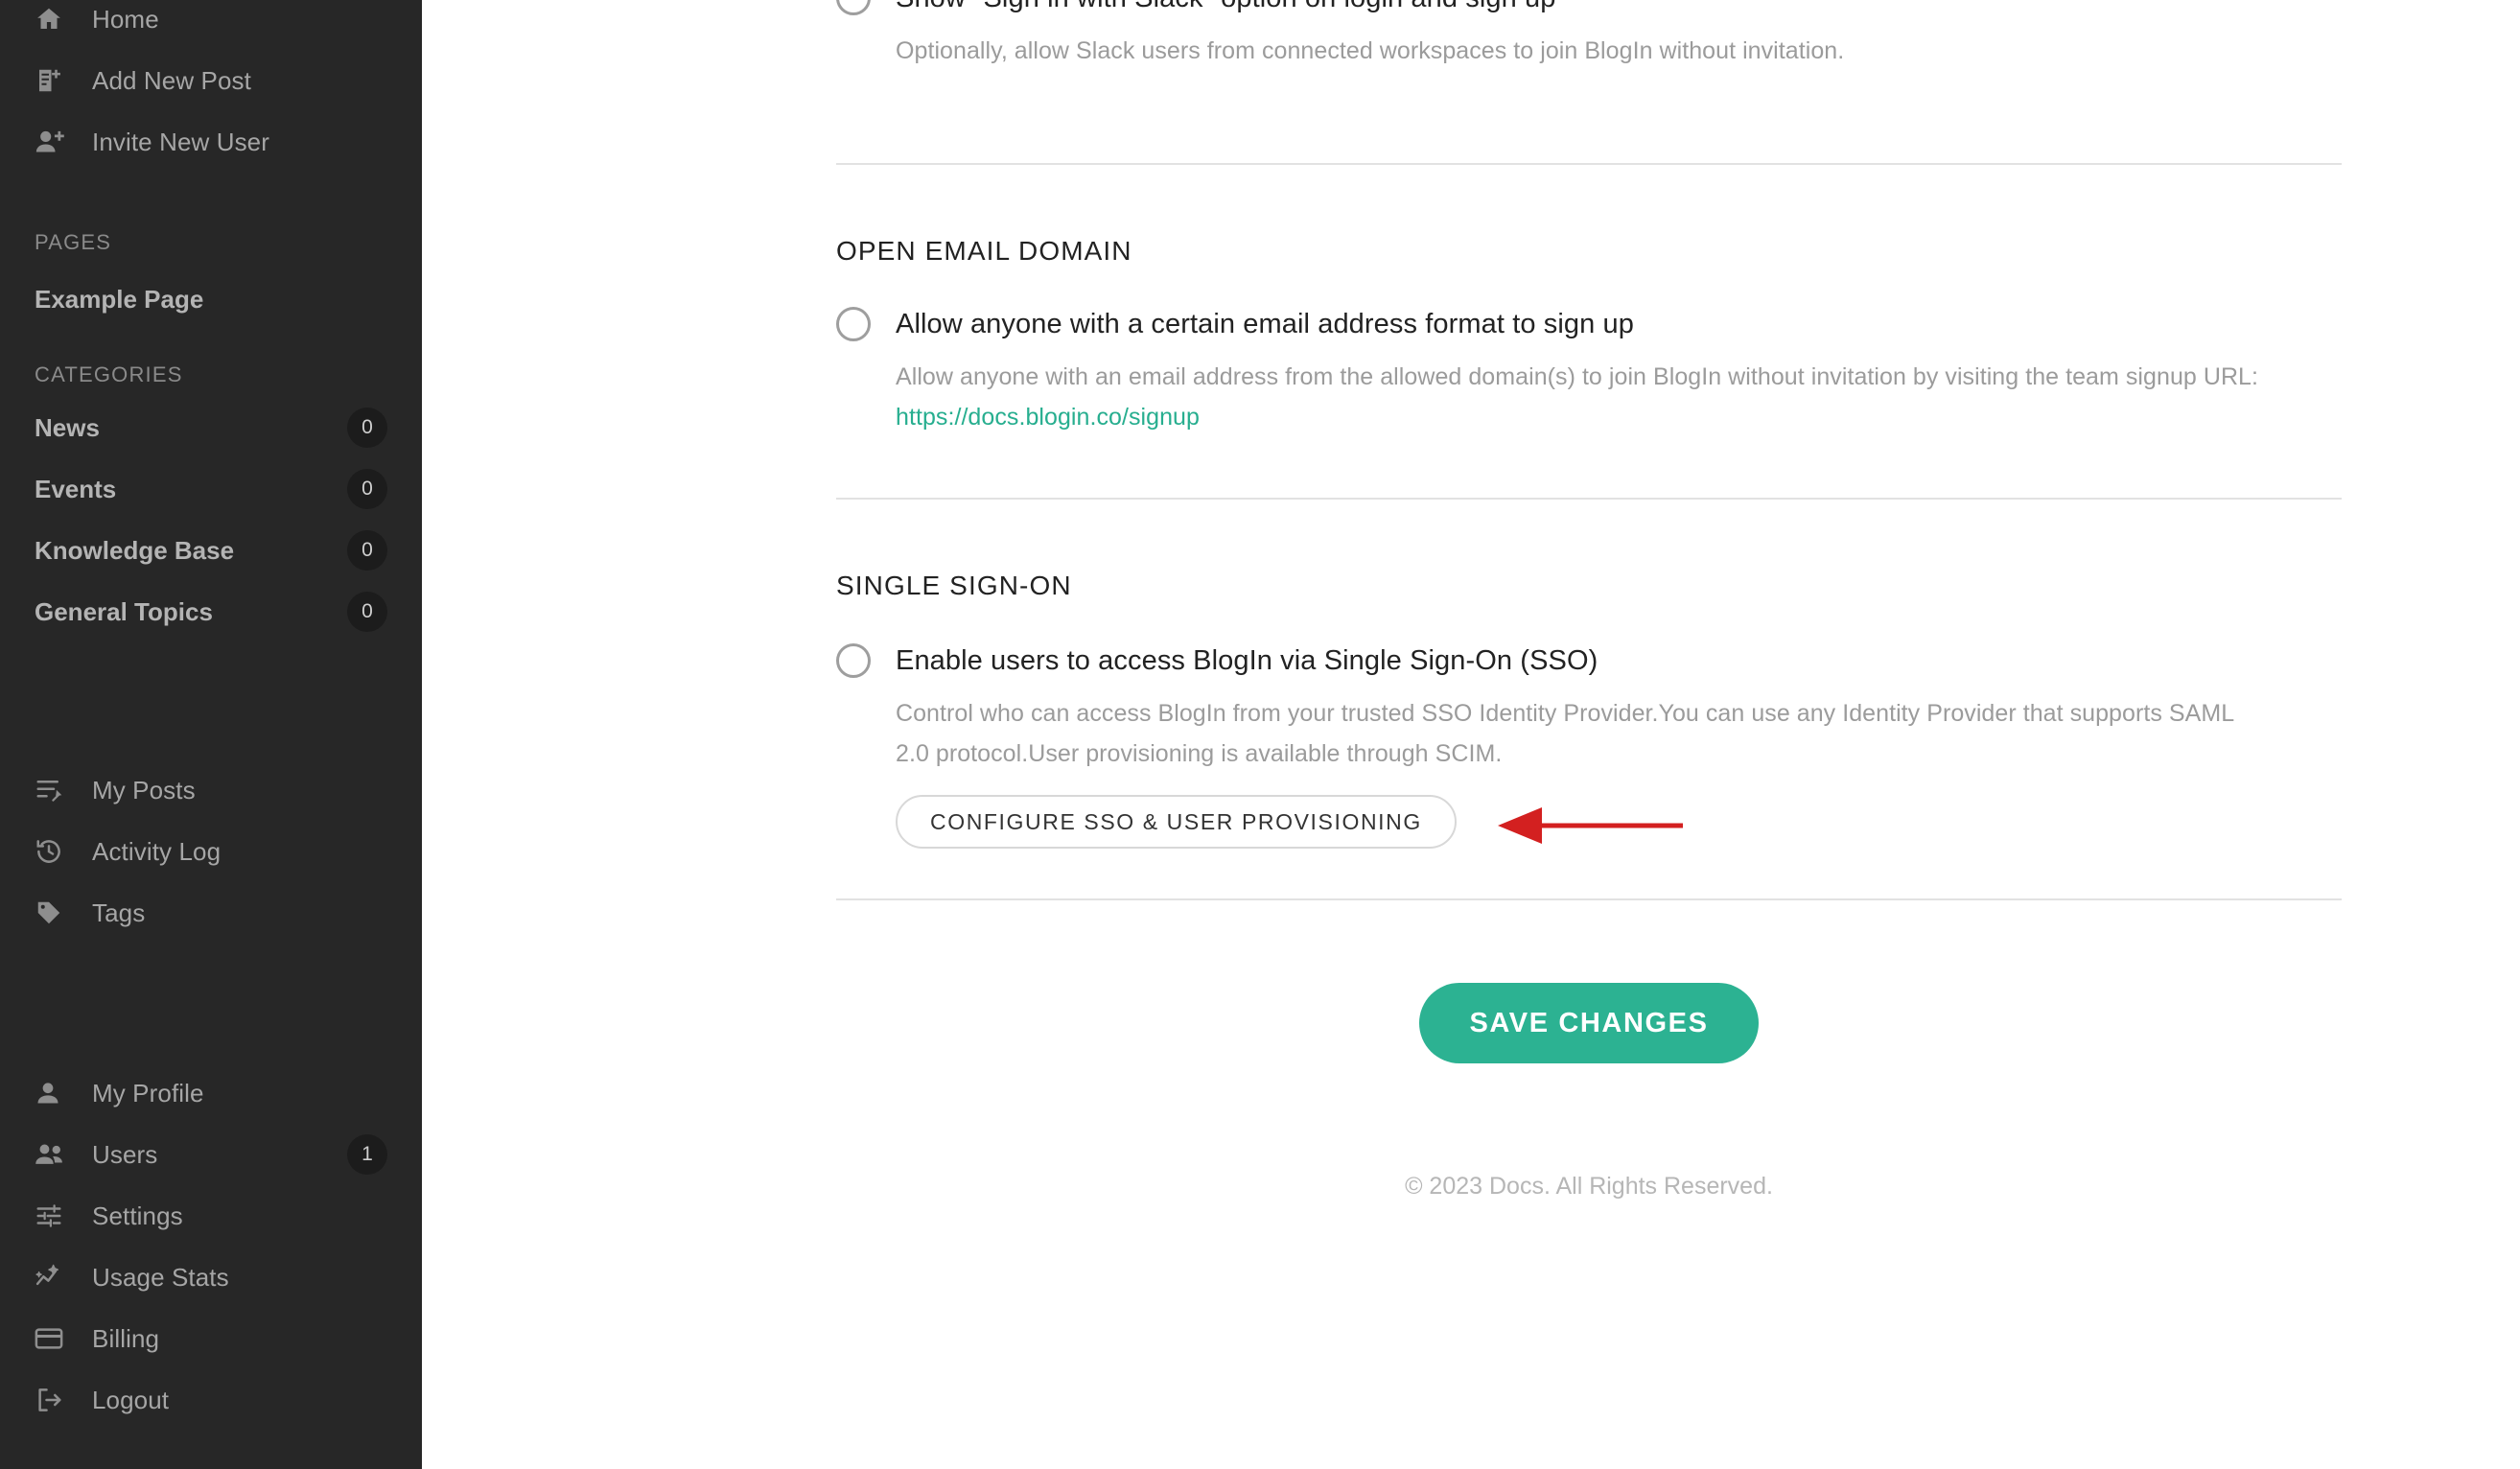  Describe the element at coordinates (126, 1338) in the screenshot. I see `sidebar-item-label: Billing` at that location.